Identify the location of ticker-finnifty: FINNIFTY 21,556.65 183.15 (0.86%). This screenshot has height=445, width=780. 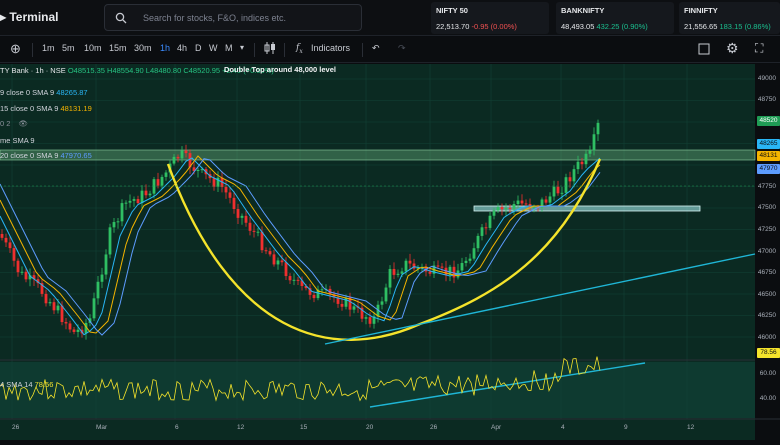
(729, 18).